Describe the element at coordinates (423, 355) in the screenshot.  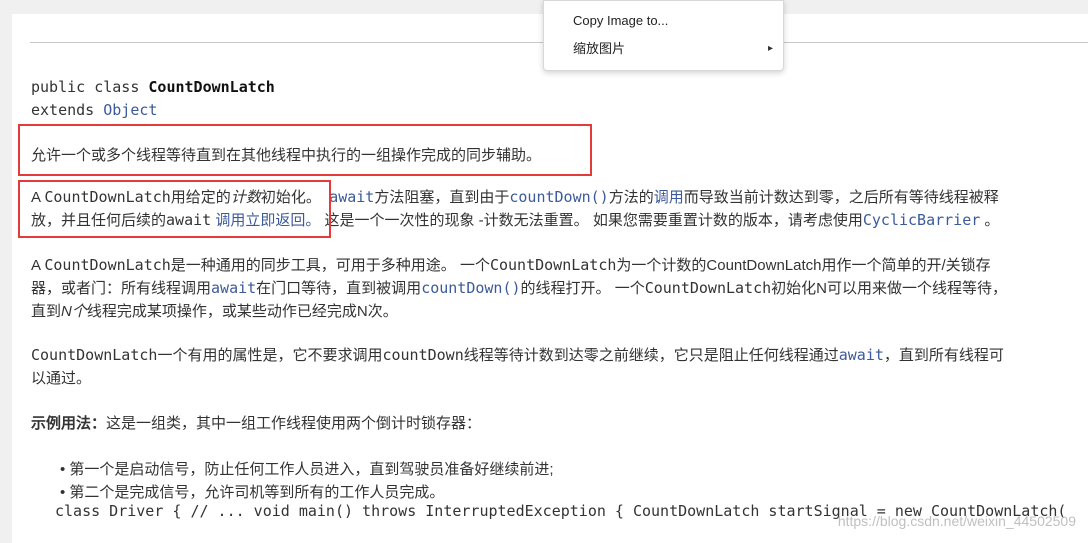
I see `code-countdown: countDown` at that location.